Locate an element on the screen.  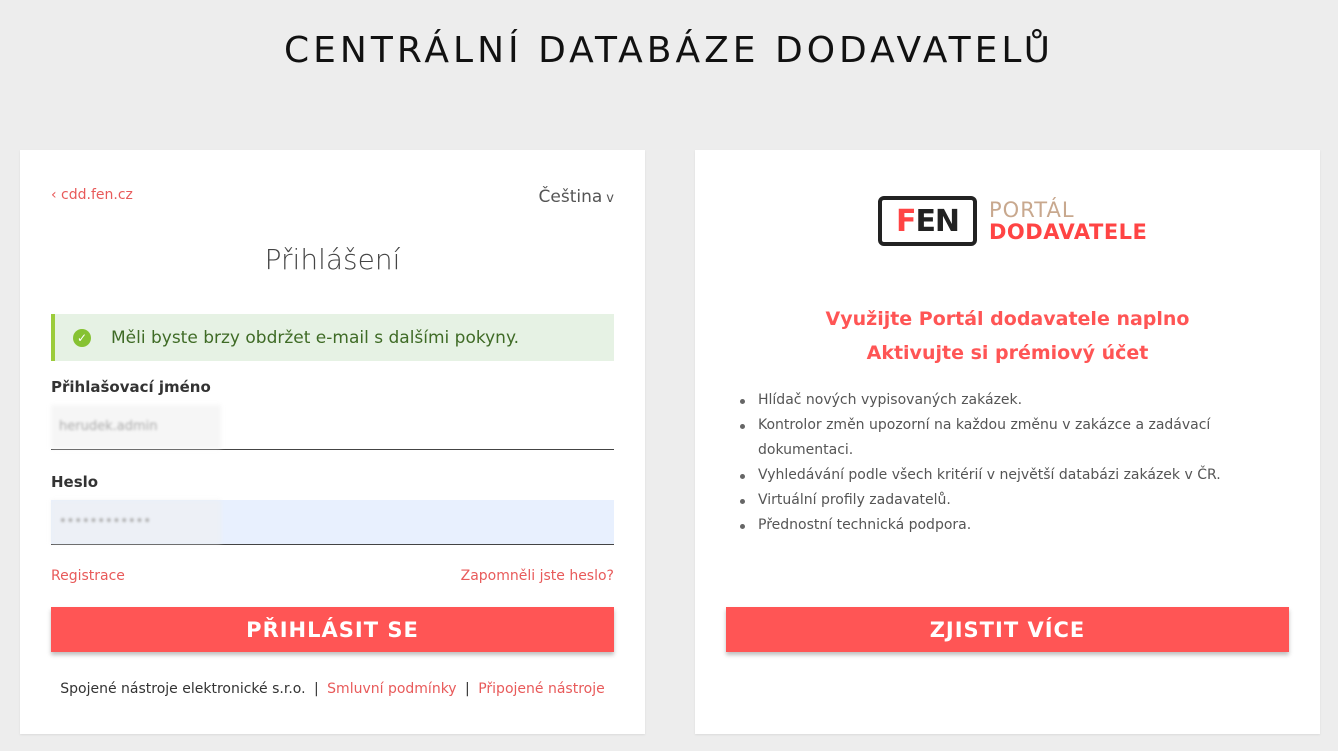
login-button: PŘIHLÁSIT SE is located at coordinates (332, 629).